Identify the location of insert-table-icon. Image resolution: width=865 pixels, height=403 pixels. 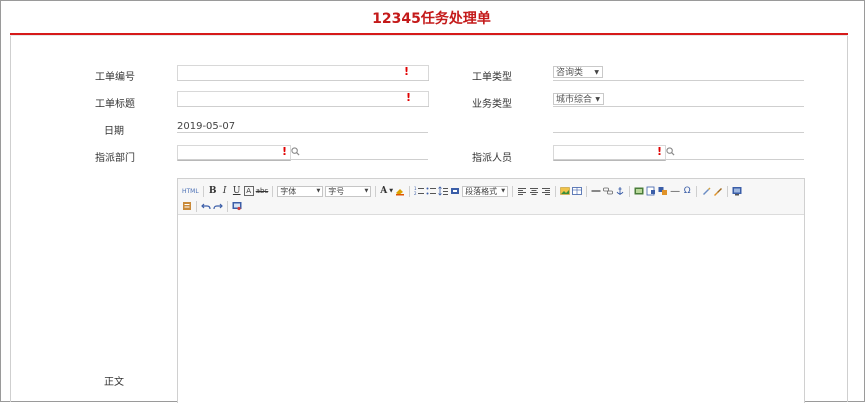
(577, 191).